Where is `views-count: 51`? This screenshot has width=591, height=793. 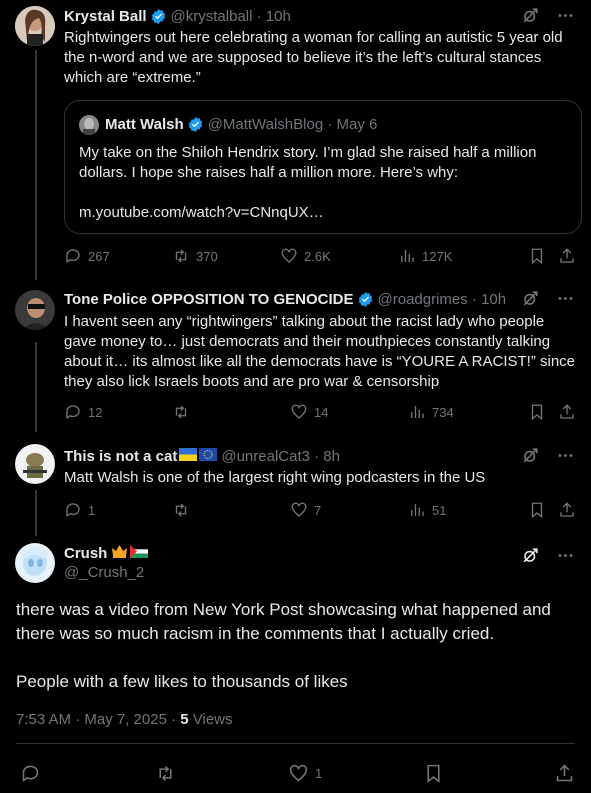 views-count: 51 is located at coordinates (439, 510).